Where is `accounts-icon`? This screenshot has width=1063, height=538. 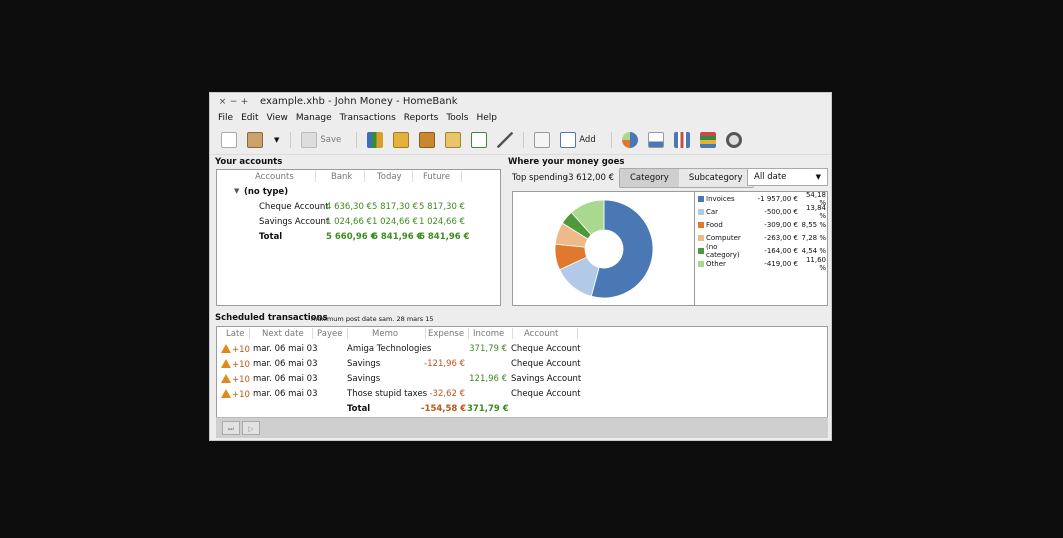
accounts-icon is located at coordinates (375, 140).